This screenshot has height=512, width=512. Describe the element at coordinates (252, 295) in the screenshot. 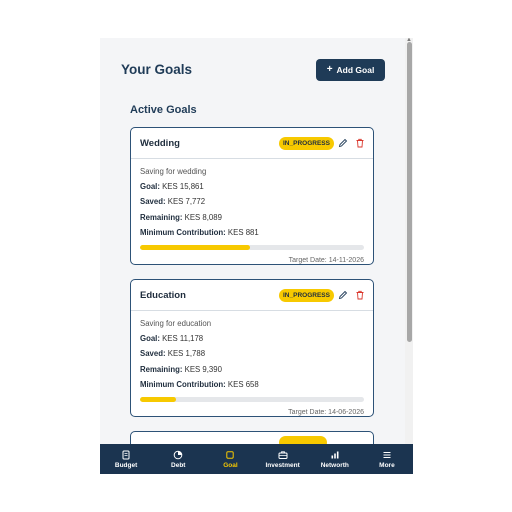

I see `goal-card-header: Education IN_PROGRESS` at that location.